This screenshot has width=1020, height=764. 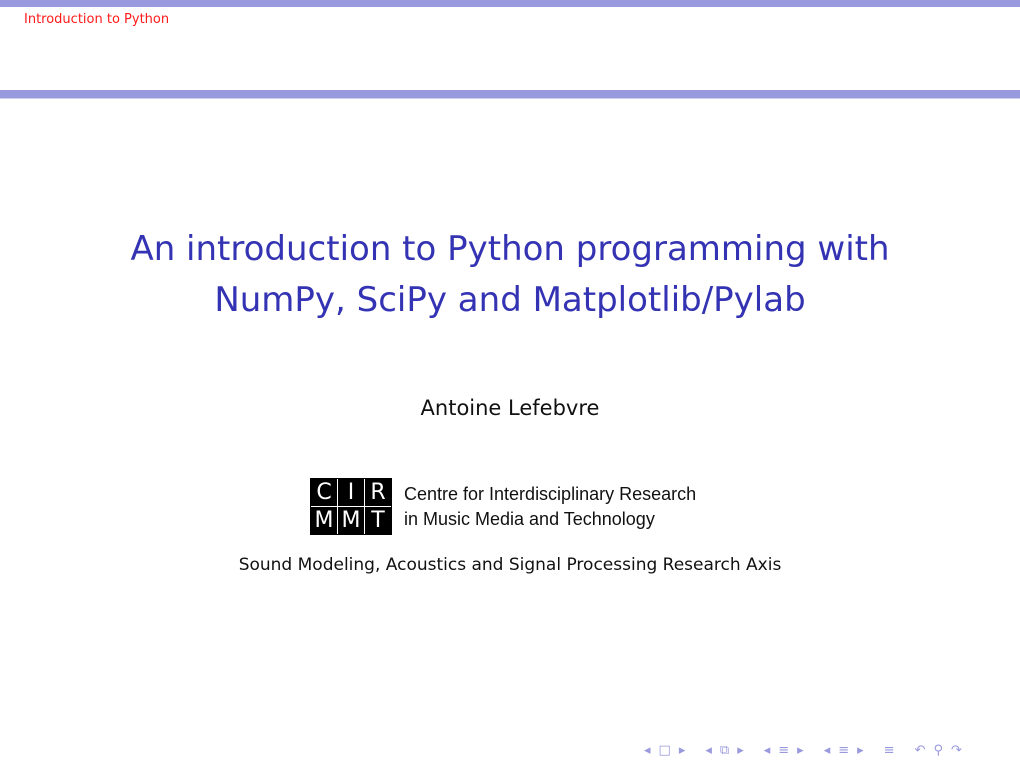 I want to click on forward-icon: ↷, so click(x=956, y=750).